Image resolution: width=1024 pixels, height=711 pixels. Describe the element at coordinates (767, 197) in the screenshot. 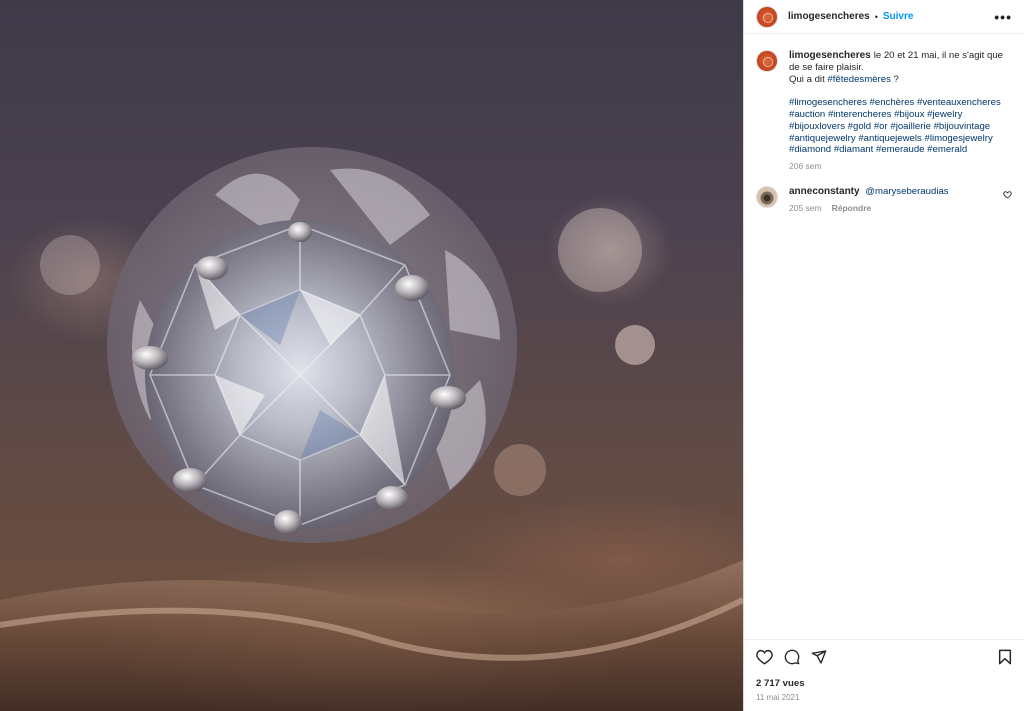

I see `commenter-avatar` at that location.